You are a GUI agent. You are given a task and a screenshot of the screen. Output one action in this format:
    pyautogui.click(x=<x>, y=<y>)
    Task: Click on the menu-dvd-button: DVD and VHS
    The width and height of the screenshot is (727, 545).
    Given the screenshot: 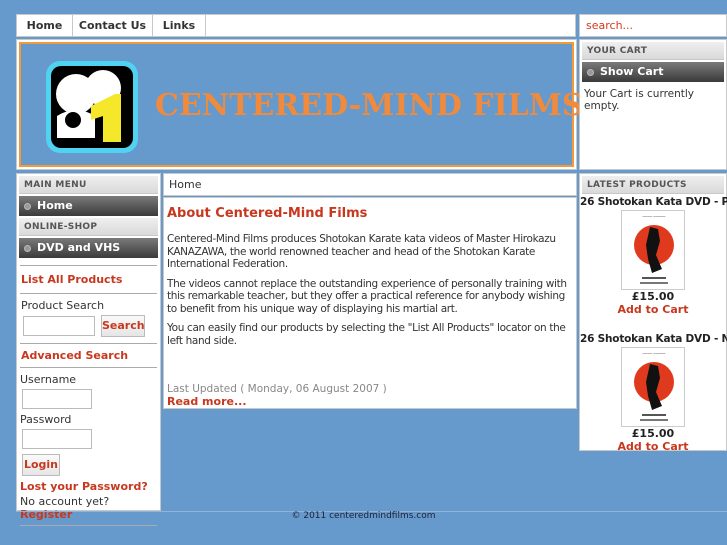 What is the action you would take?
    pyautogui.click(x=88, y=248)
    